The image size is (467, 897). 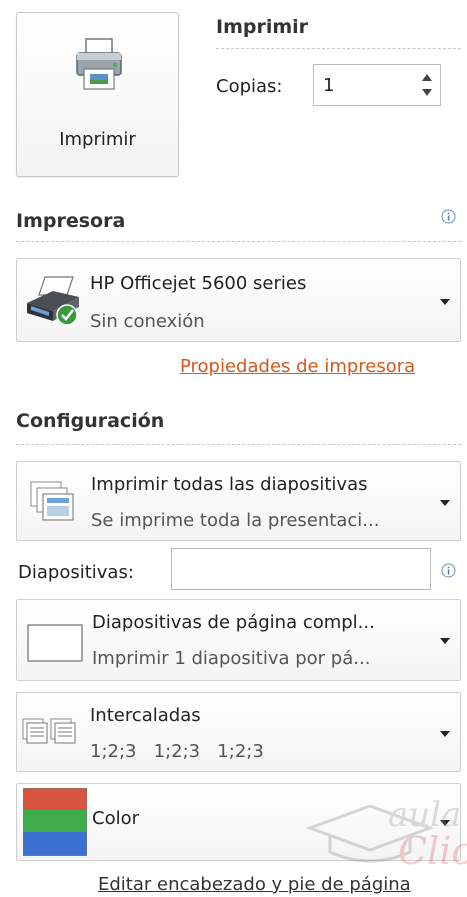 What do you see at coordinates (198, 283) in the screenshot?
I see `printer-name: HP Officejet 5600 series` at bounding box center [198, 283].